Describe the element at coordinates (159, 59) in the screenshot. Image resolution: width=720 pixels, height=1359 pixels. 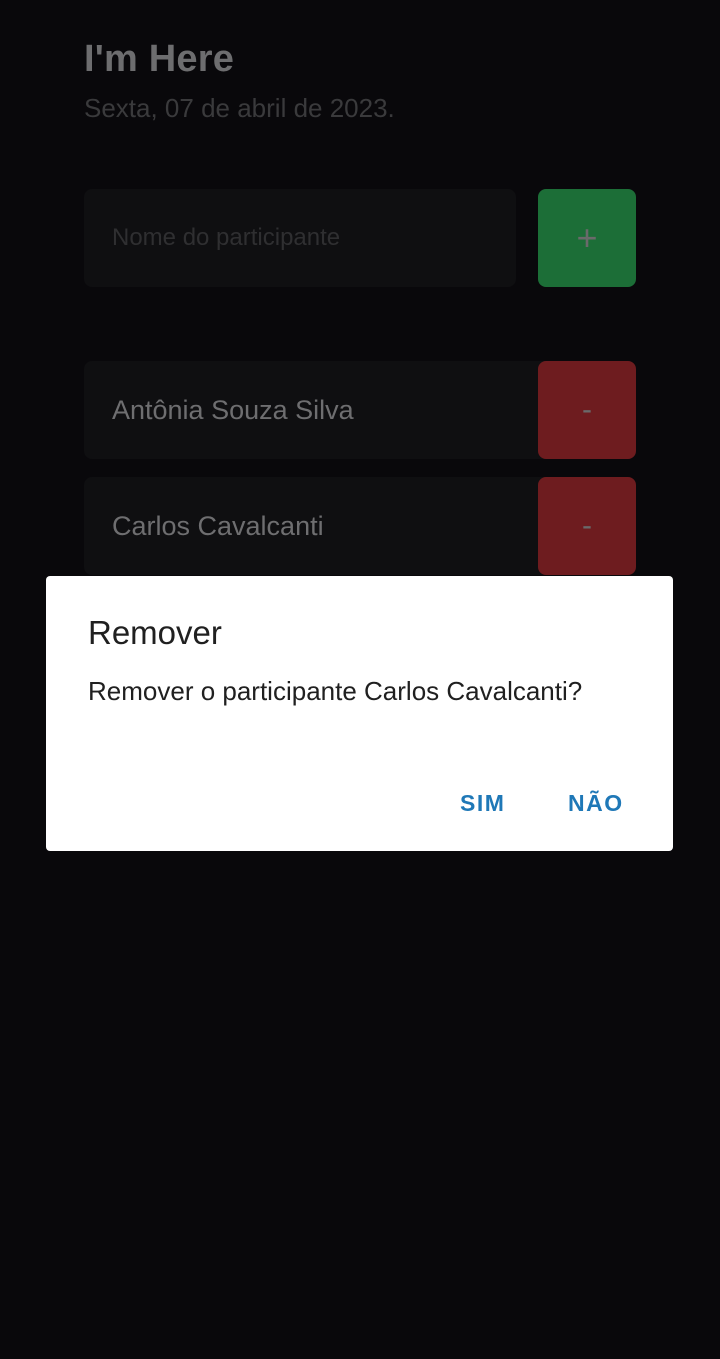
I see `page-title: I'm Here` at that location.